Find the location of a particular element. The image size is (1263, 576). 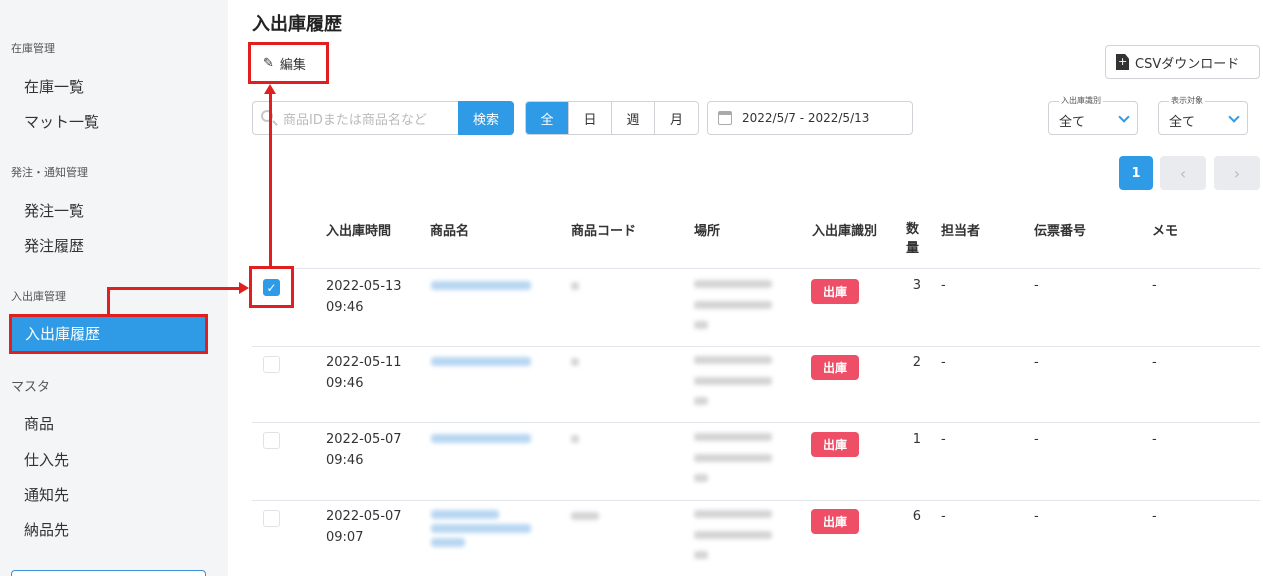

checkbox-highlight-box is located at coordinates (271, 287).